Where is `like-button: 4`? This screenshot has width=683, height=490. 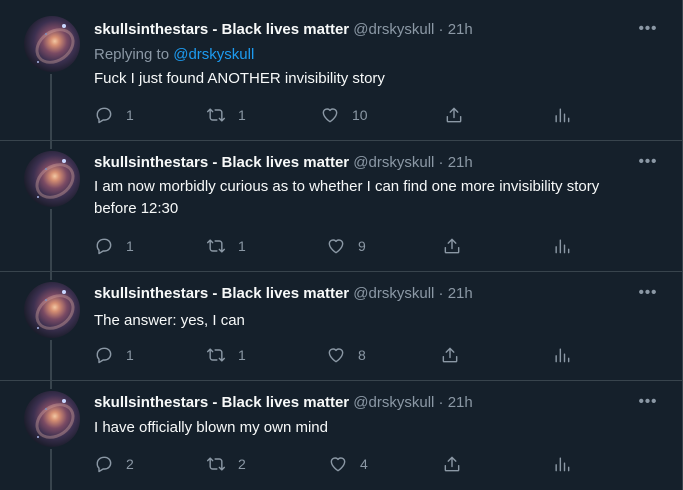 like-button: 4 is located at coordinates (348, 464).